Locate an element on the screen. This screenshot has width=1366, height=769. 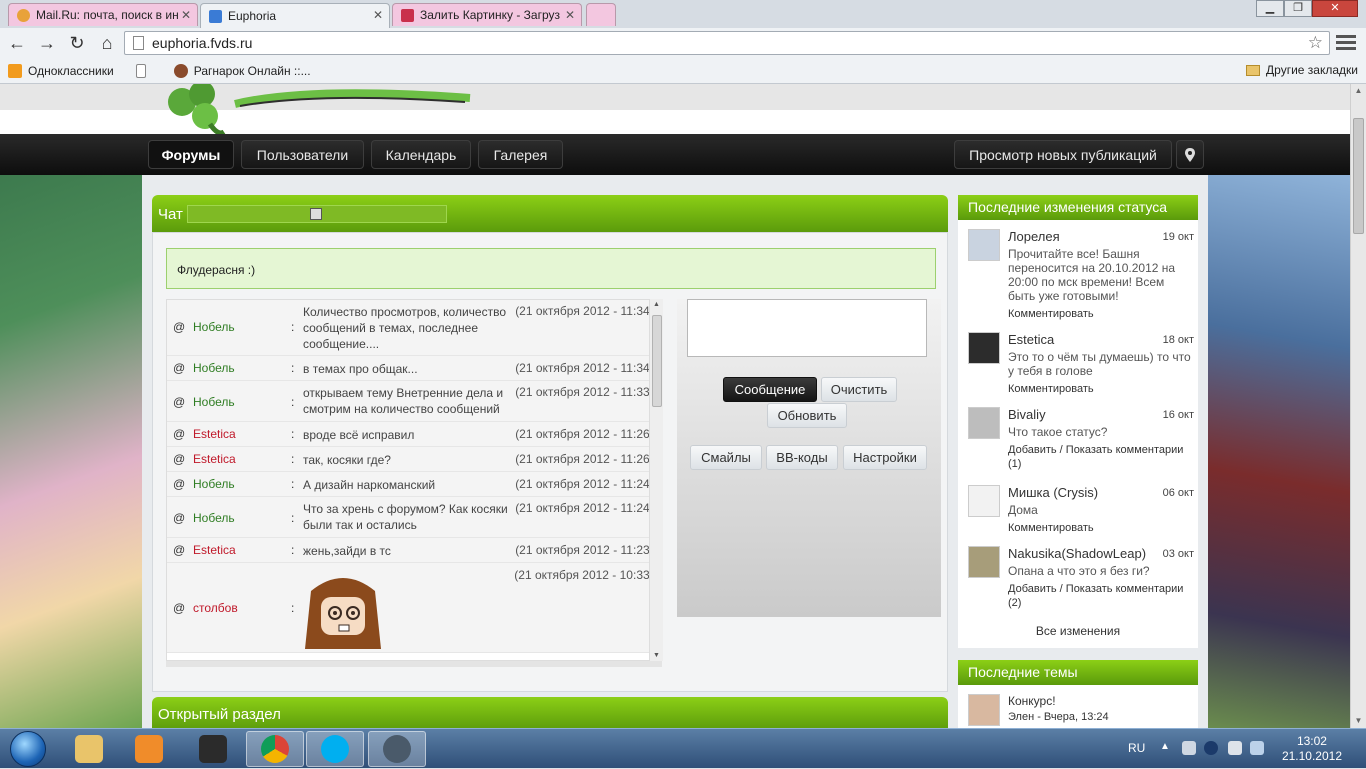
bookmark-odnoklassniki: Одноклассники is located at coordinates (61, 70).